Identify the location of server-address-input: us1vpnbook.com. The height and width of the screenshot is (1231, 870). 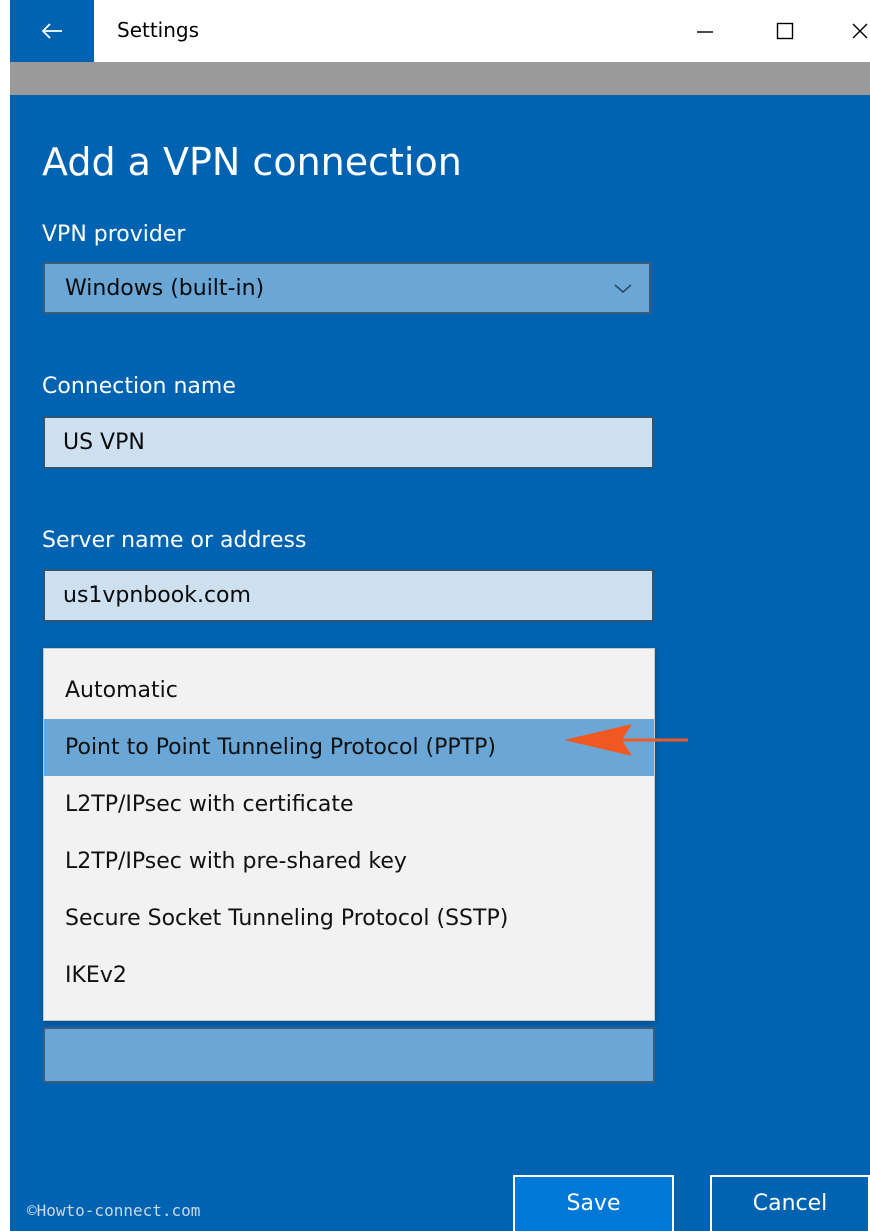
(348, 595).